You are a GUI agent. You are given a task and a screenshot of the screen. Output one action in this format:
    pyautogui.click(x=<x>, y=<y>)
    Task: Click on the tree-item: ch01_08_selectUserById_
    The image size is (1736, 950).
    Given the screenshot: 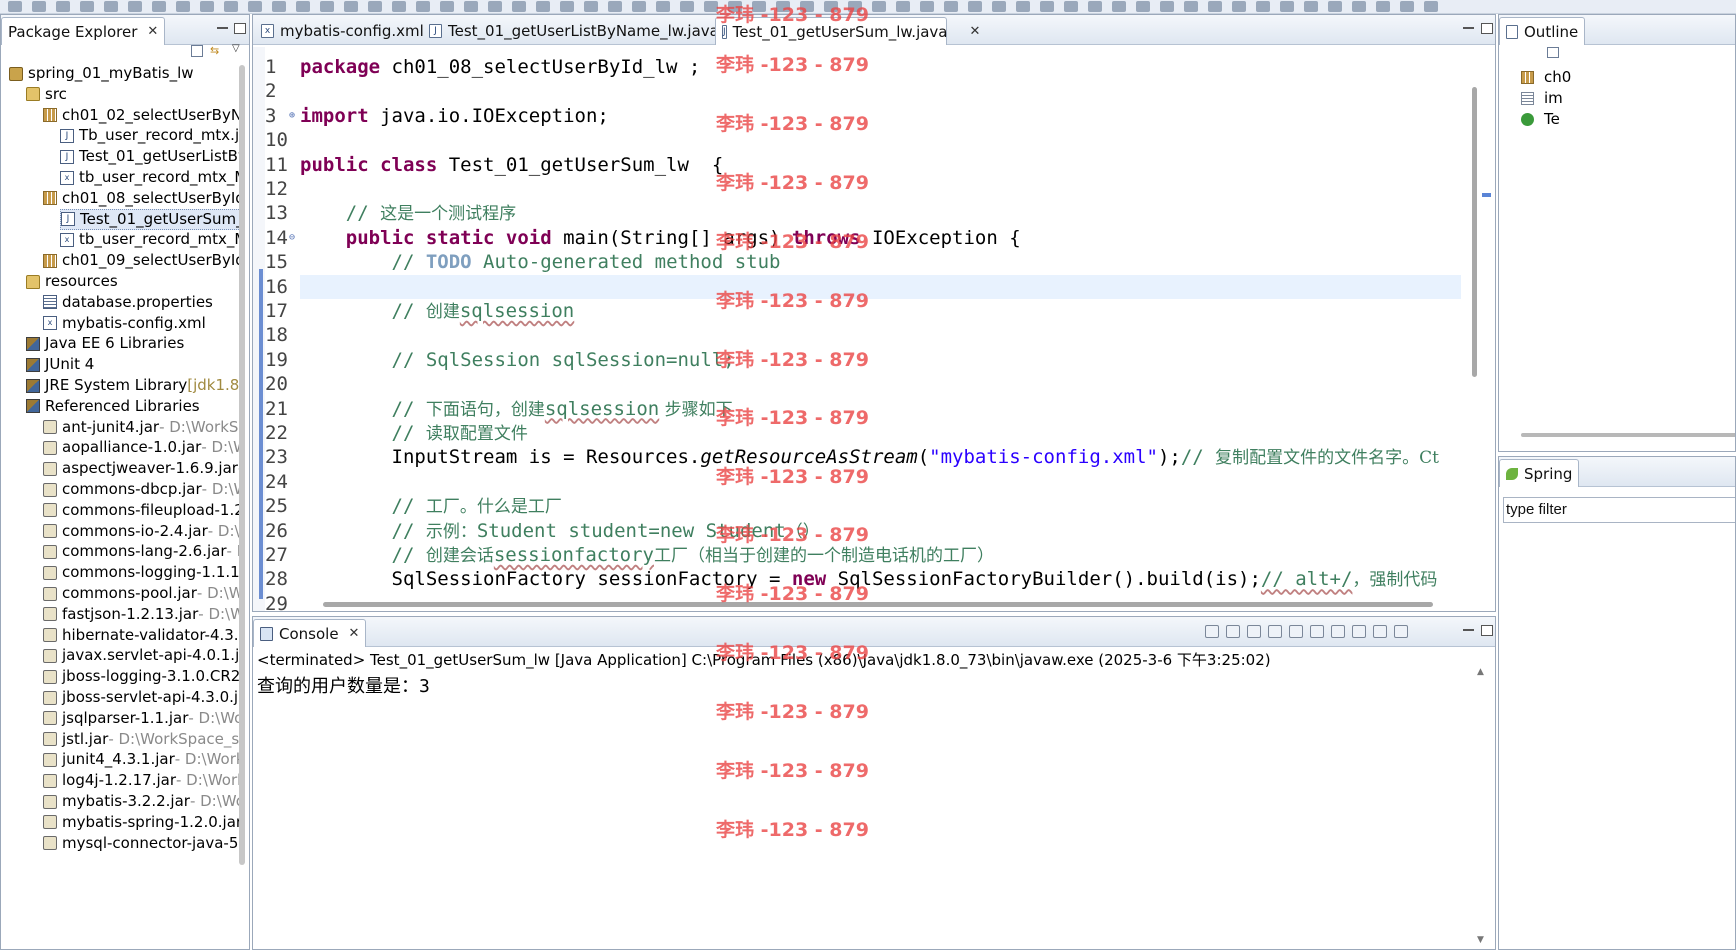 What is the action you would take?
    pyautogui.click(x=141, y=198)
    